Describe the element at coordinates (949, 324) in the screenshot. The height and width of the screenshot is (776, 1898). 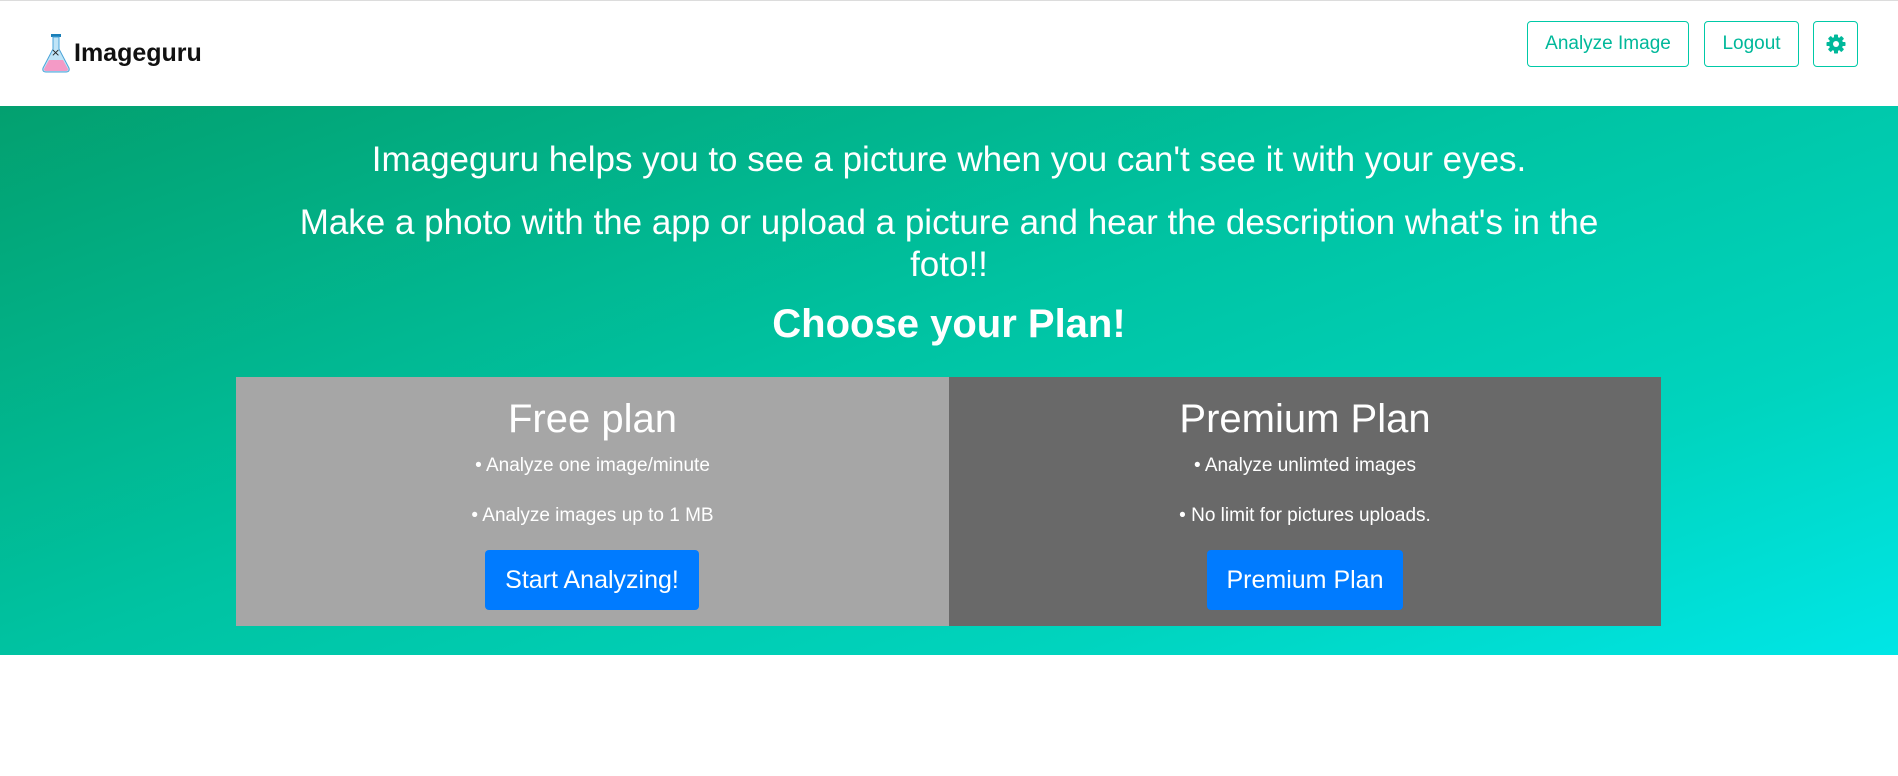
I see `choose-plan-heading: Choose your Plan!` at that location.